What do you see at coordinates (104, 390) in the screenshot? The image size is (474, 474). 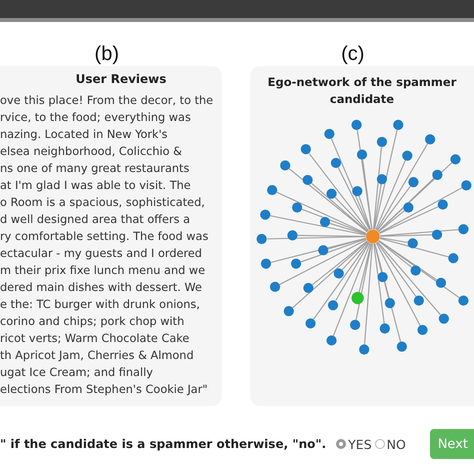 I see `review-text-line: elections From Stephen's Cookie Jar"` at bounding box center [104, 390].